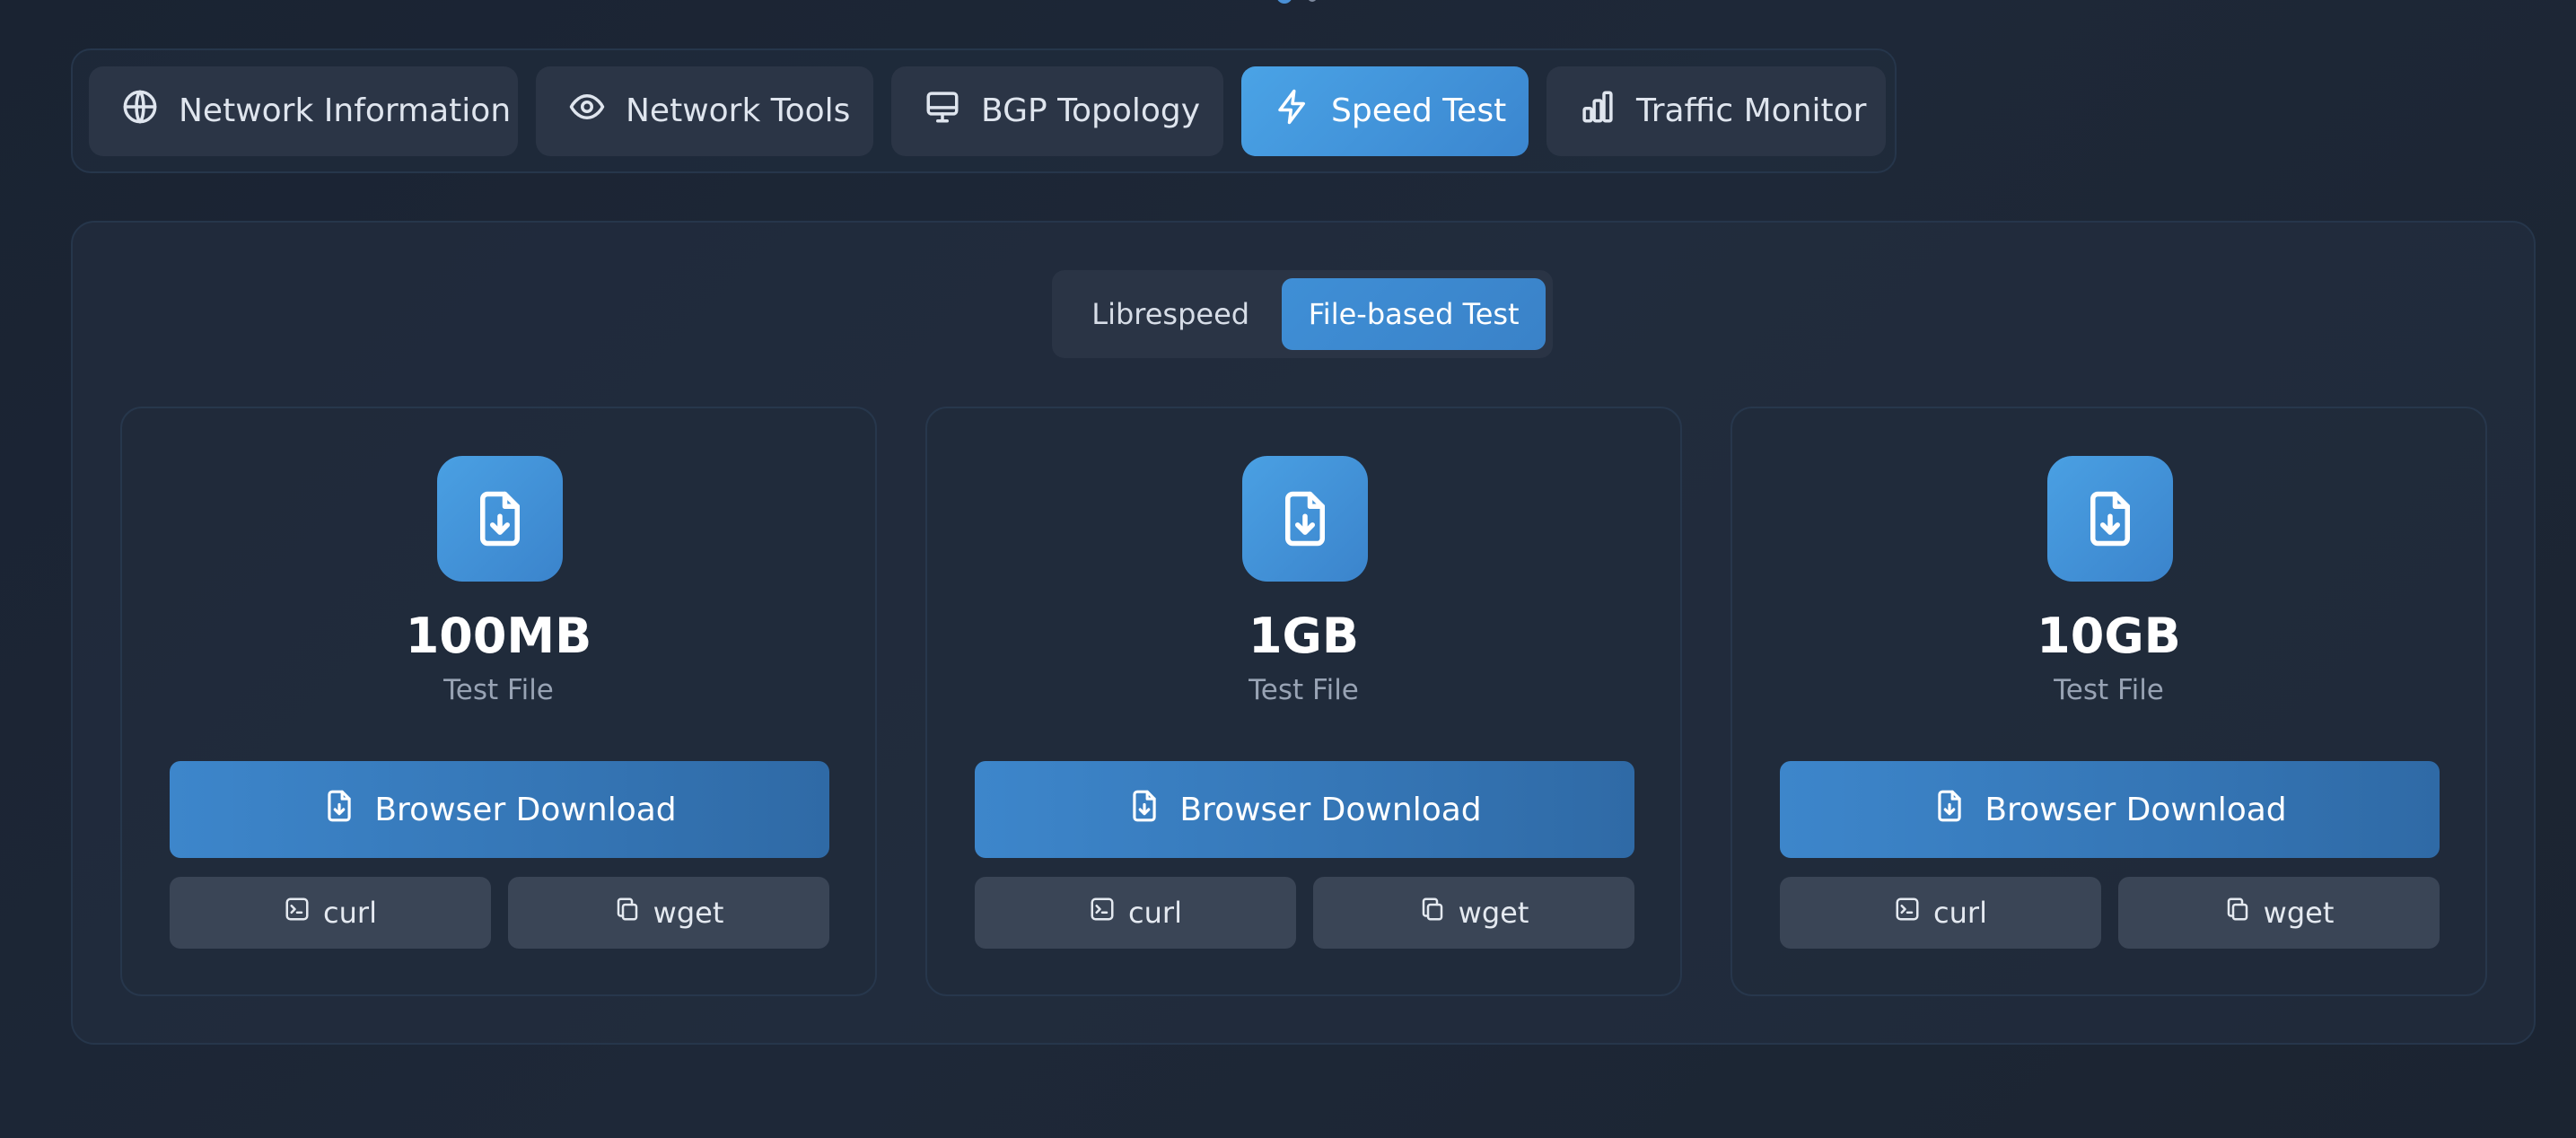  I want to click on carousel-dot, so click(1312, 1).